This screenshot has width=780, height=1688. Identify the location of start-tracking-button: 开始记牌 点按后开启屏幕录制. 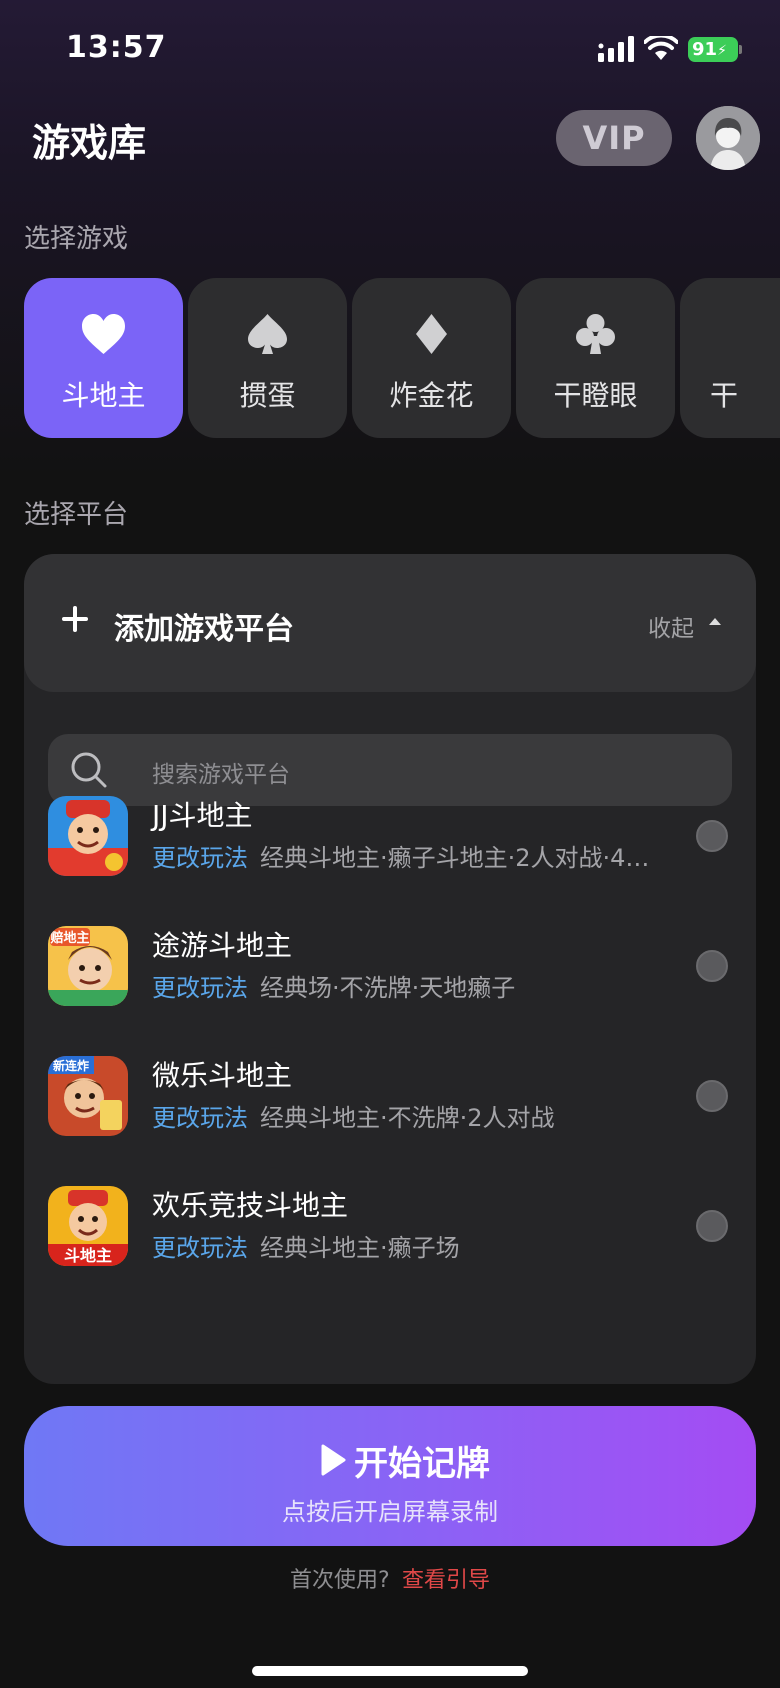
(390, 1476).